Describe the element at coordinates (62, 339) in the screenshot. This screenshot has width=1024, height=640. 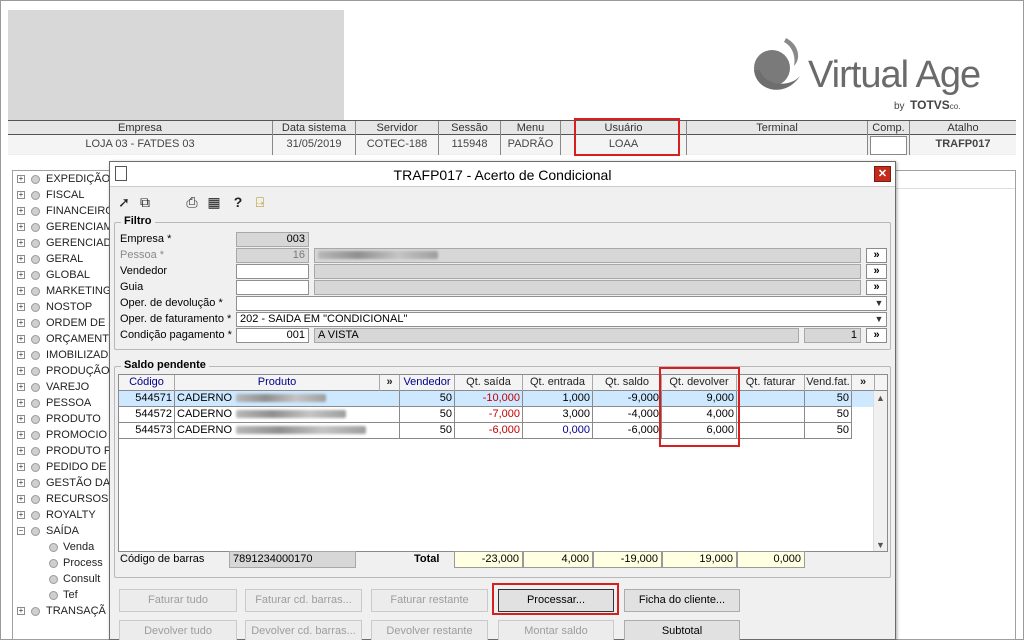
I see `tree-item: + ORÇAMENT` at that location.